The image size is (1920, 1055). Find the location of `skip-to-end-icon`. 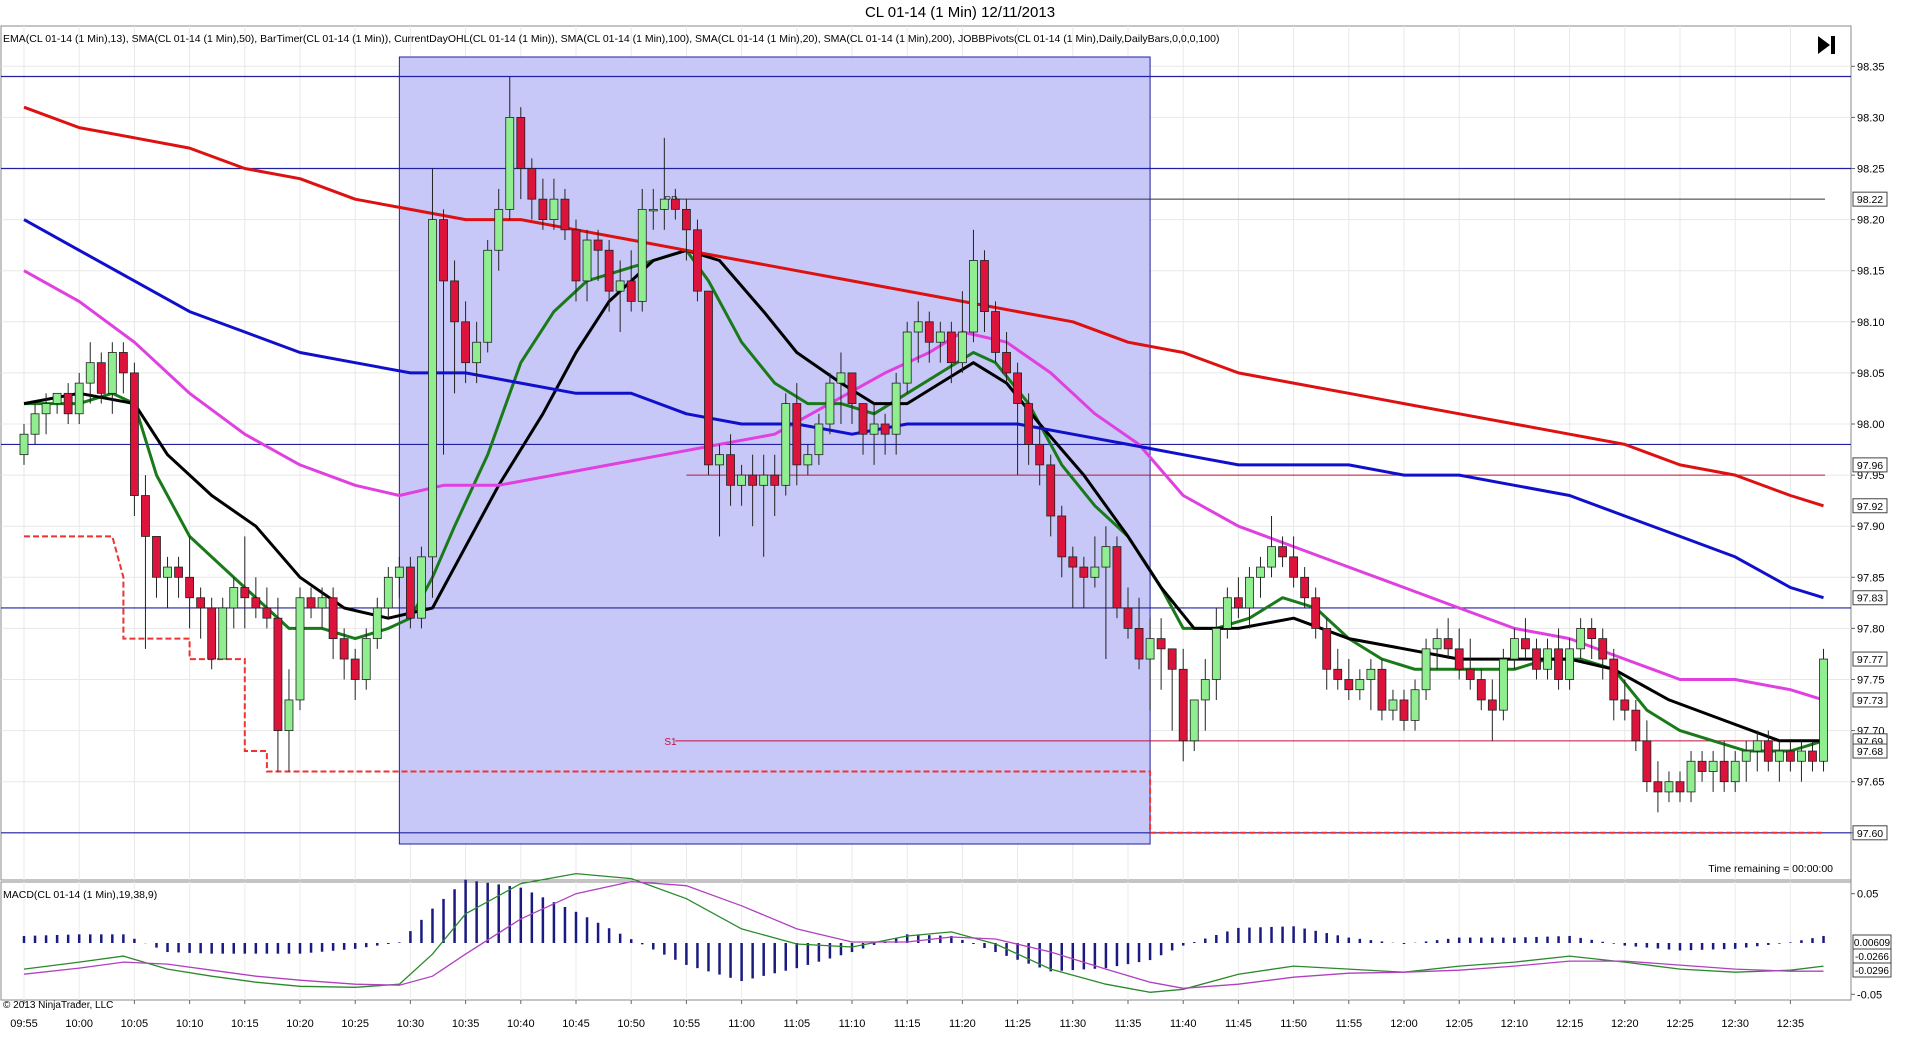

skip-to-end-icon is located at coordinates (1826, 45).